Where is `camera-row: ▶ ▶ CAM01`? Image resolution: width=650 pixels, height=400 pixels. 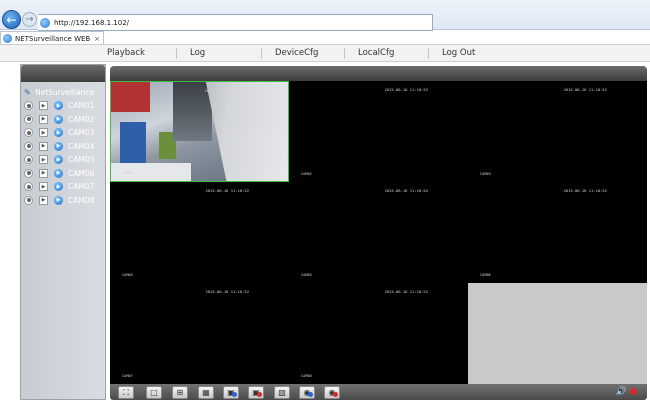 camera-row: ▶ ▶ CAM01 is located at coordinates (63, 106).